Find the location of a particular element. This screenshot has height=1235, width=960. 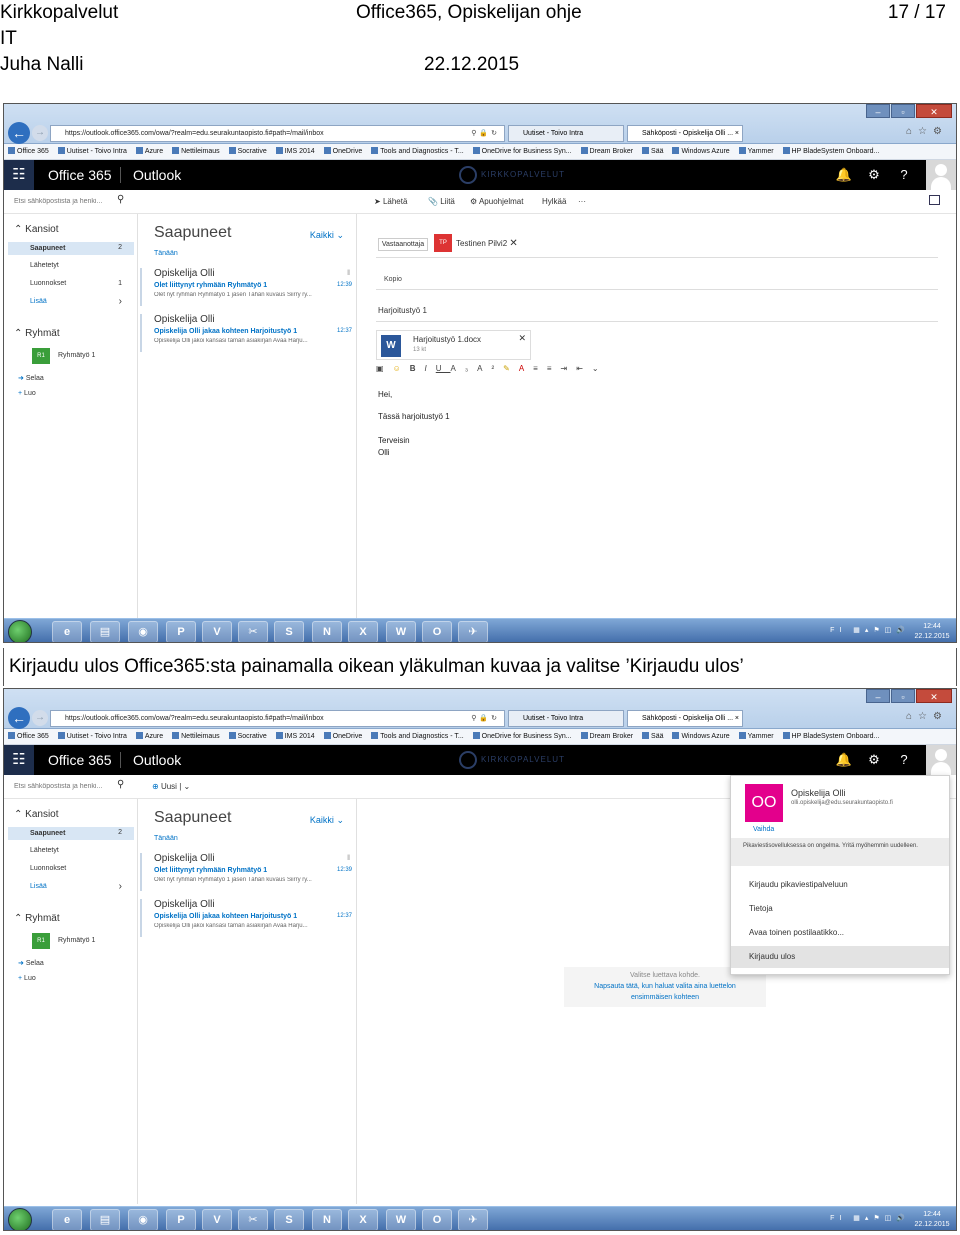

subject-field: Harjoitustyö 1 is located at coordinates (657, 312).